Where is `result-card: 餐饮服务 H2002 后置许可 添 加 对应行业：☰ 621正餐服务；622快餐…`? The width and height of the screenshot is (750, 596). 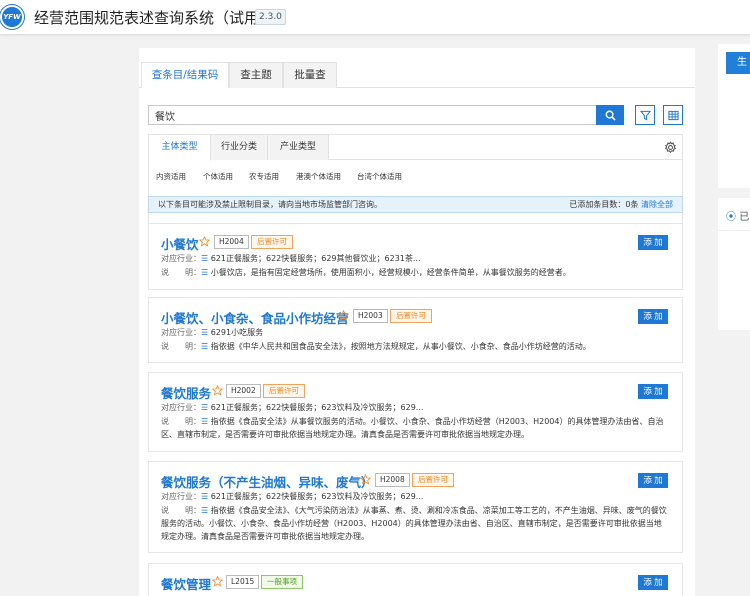 result-card: 餐饮服务 H2002 后置许可 添 加 对应行业：☰ 621正餐服务；622快餐… is located at coordinates (415, 412).